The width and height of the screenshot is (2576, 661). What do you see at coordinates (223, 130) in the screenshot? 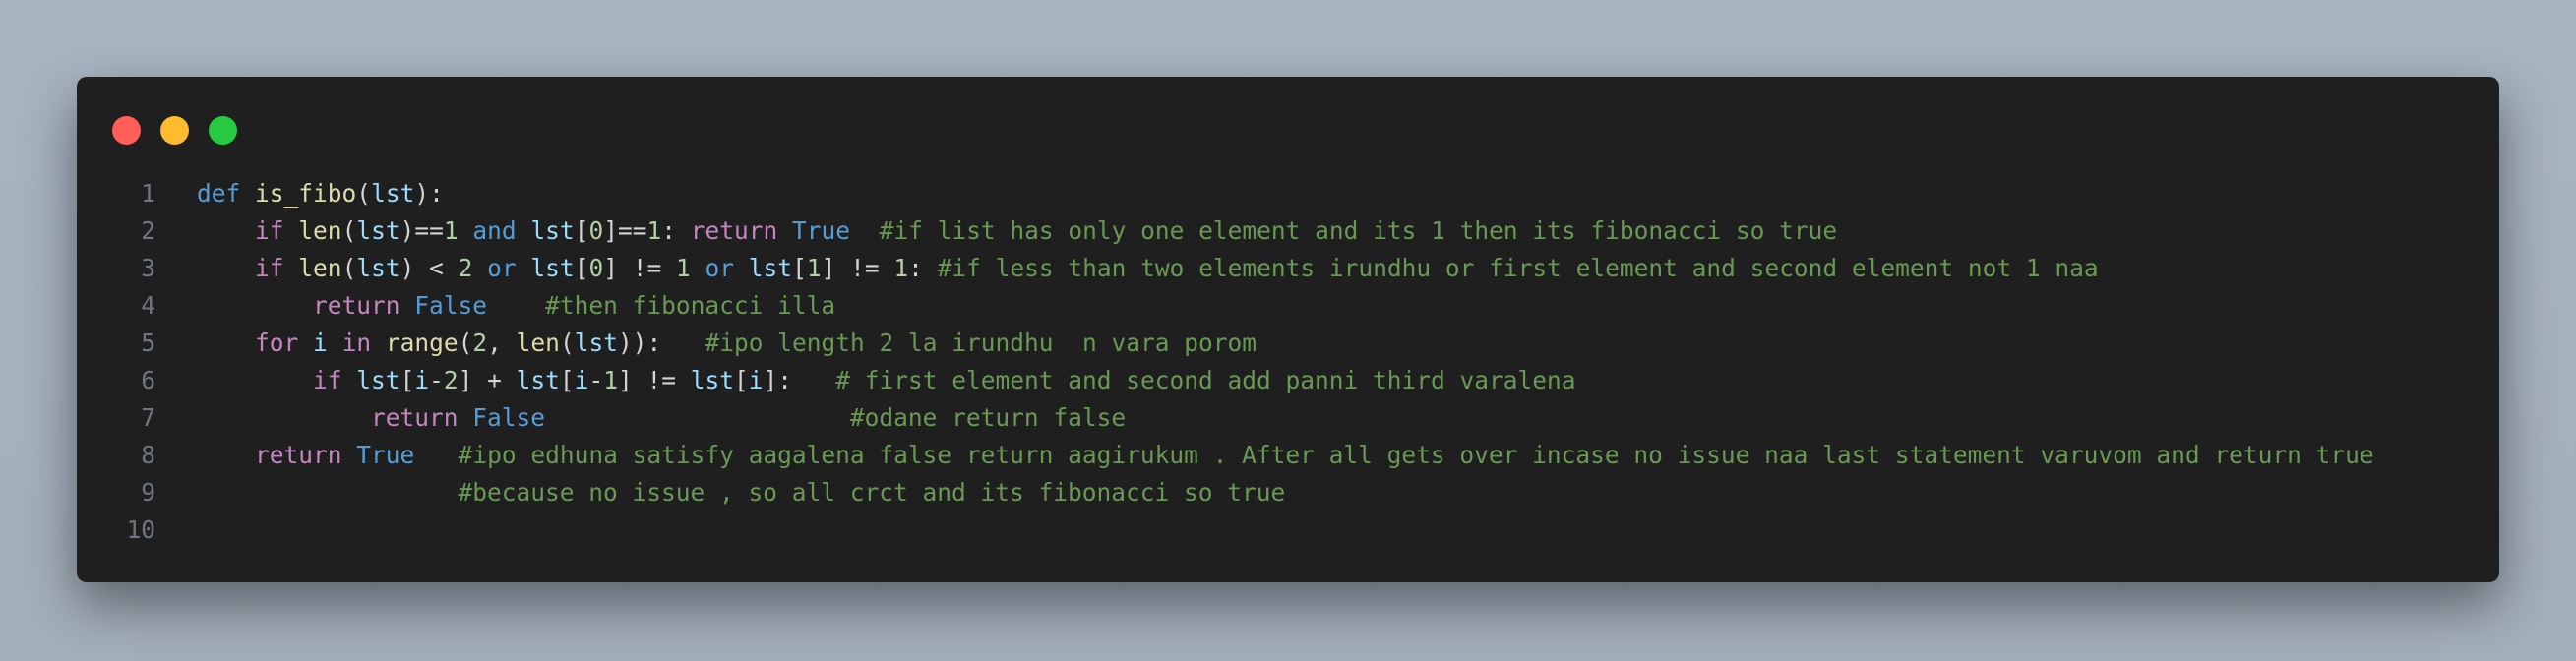
I see `maximize-button` at bounding box center [223, 130].